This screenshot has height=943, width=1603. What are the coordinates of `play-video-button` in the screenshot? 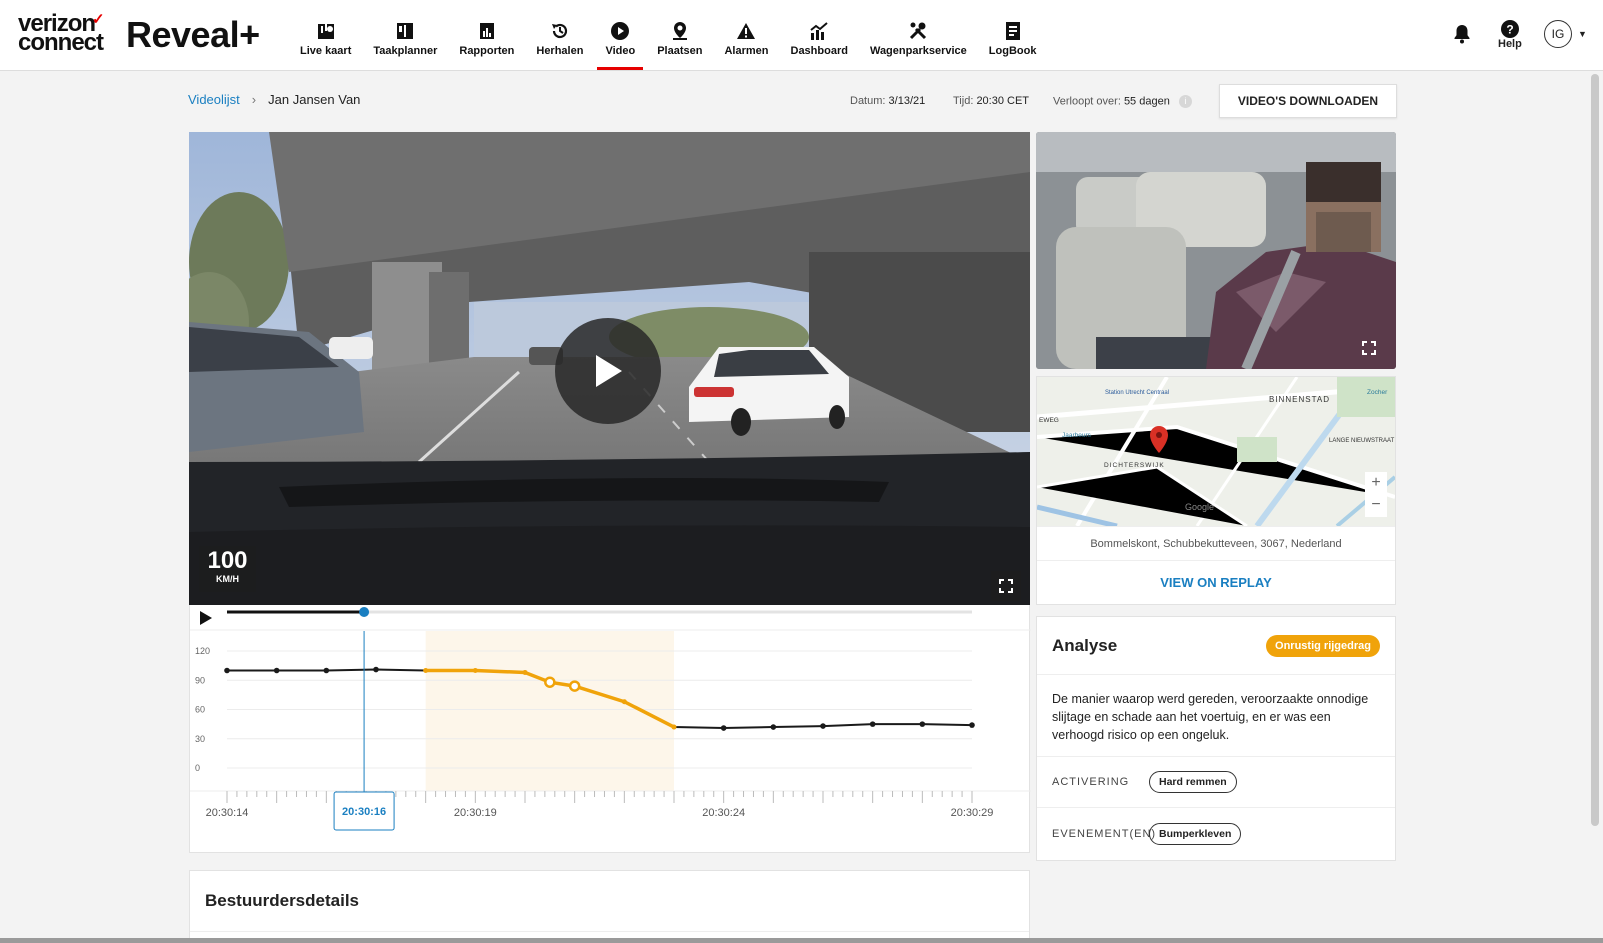 It's located at (608, 371).